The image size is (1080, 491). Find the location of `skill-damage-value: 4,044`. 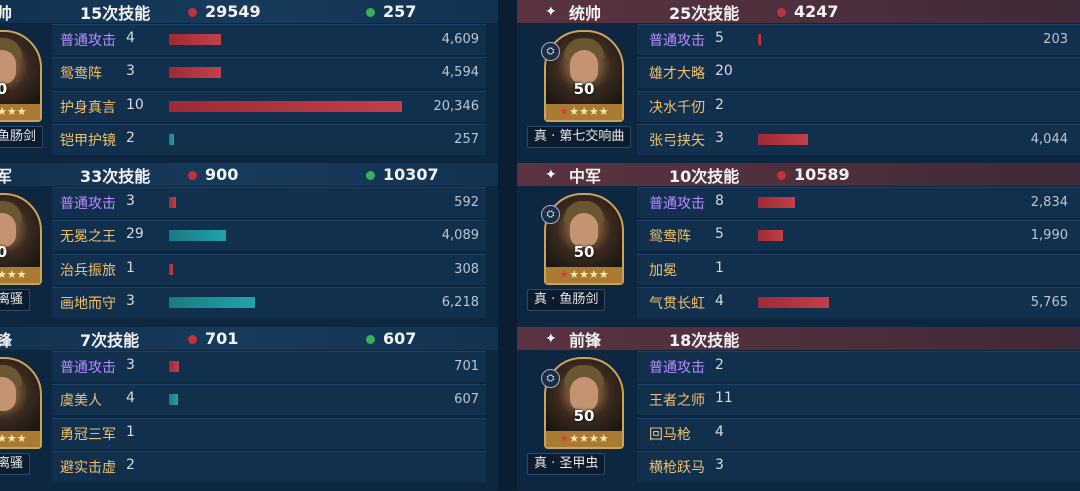

skill-damage-value: 4,044 is located at coordinates (1049, 139).